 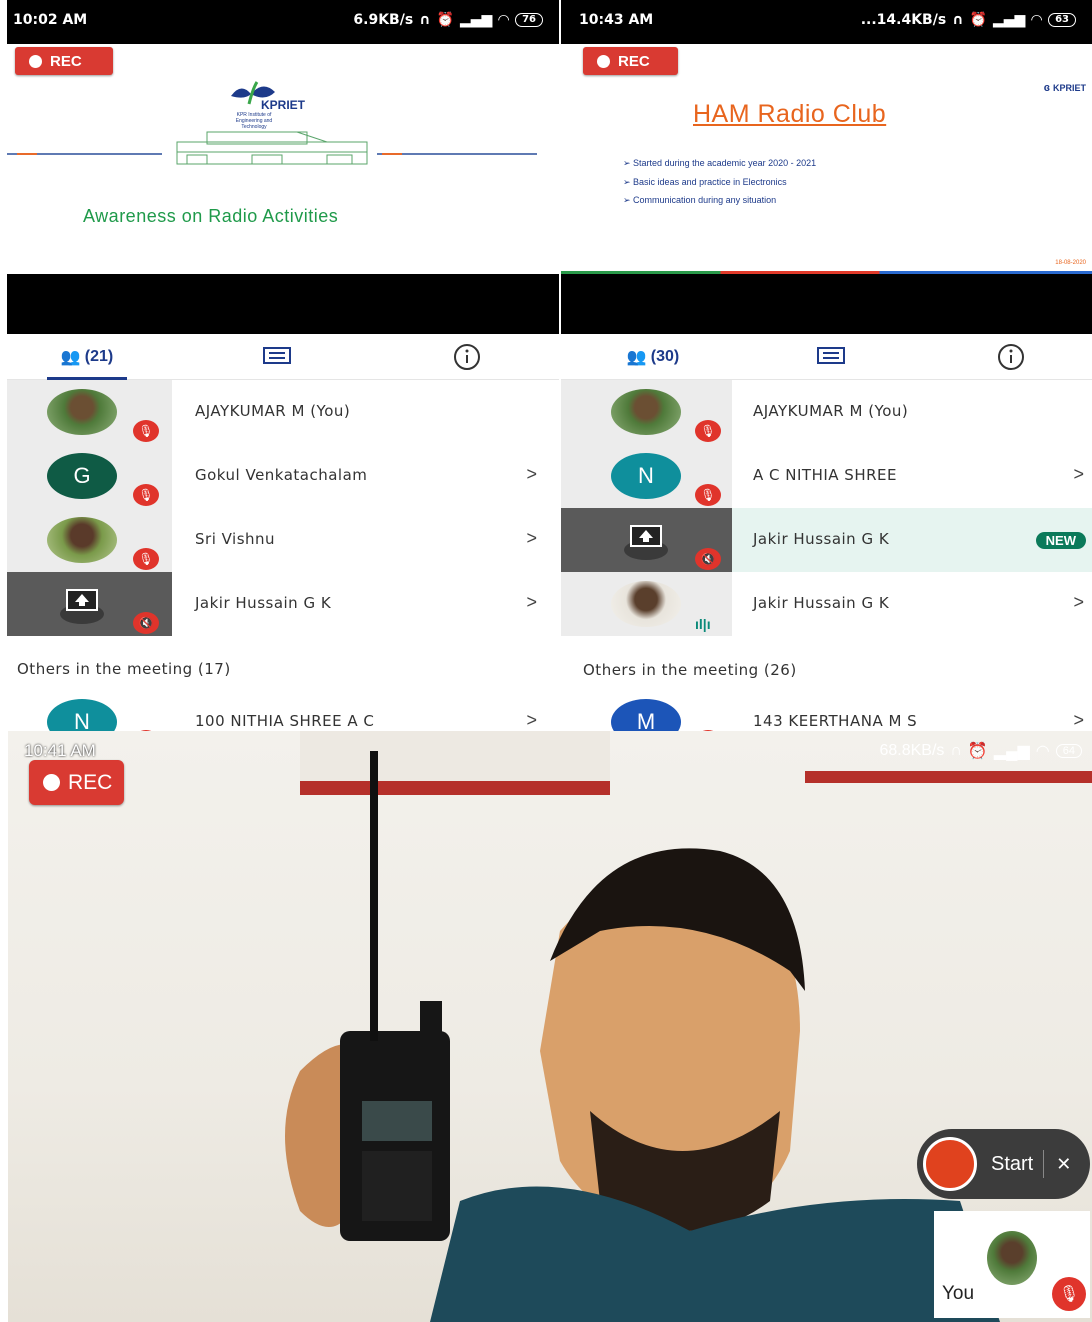 What do you see at coordinates (283, 476) in the screenshot?
I see `participant-row: G 🎙 Gokul Venkatachalam >` at bounding box center [283, 476].